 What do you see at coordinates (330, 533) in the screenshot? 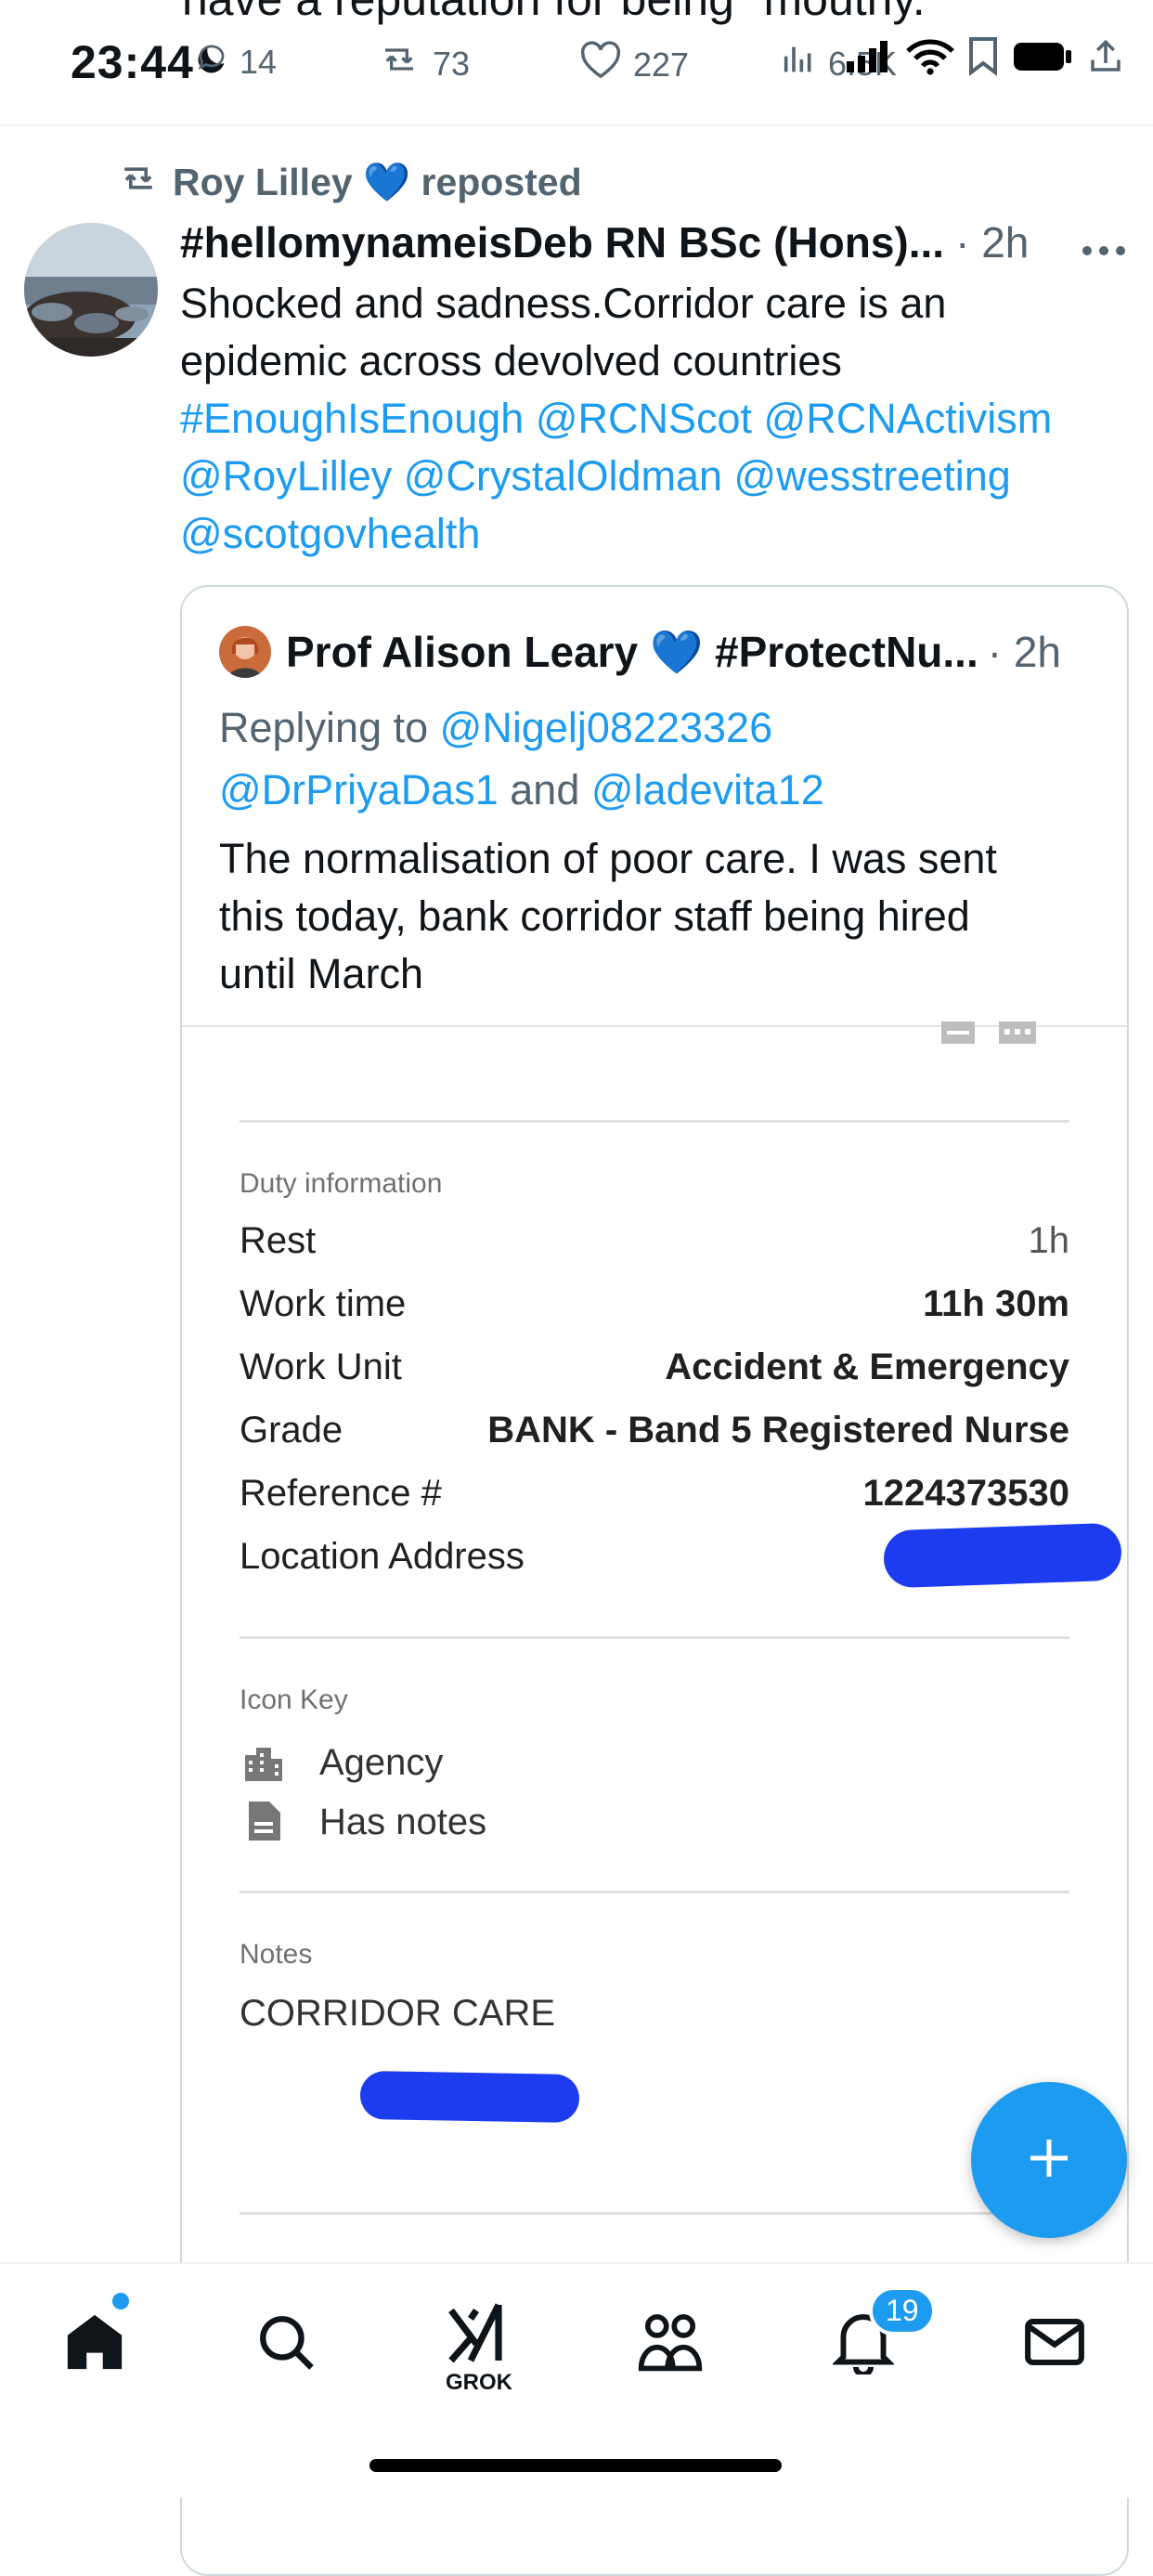
I see `tweet-link: @scotgovhealth` at bounding box center [330, 533].